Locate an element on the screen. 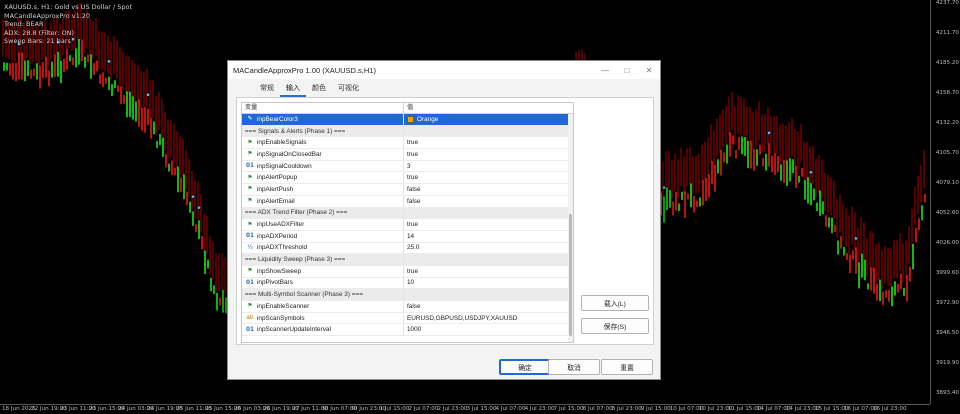 Image resolution: width=960 pixels, height=414 pixels. parameter-row: ⚑ inpEnableSignals true is located at coordinates (407, 143).